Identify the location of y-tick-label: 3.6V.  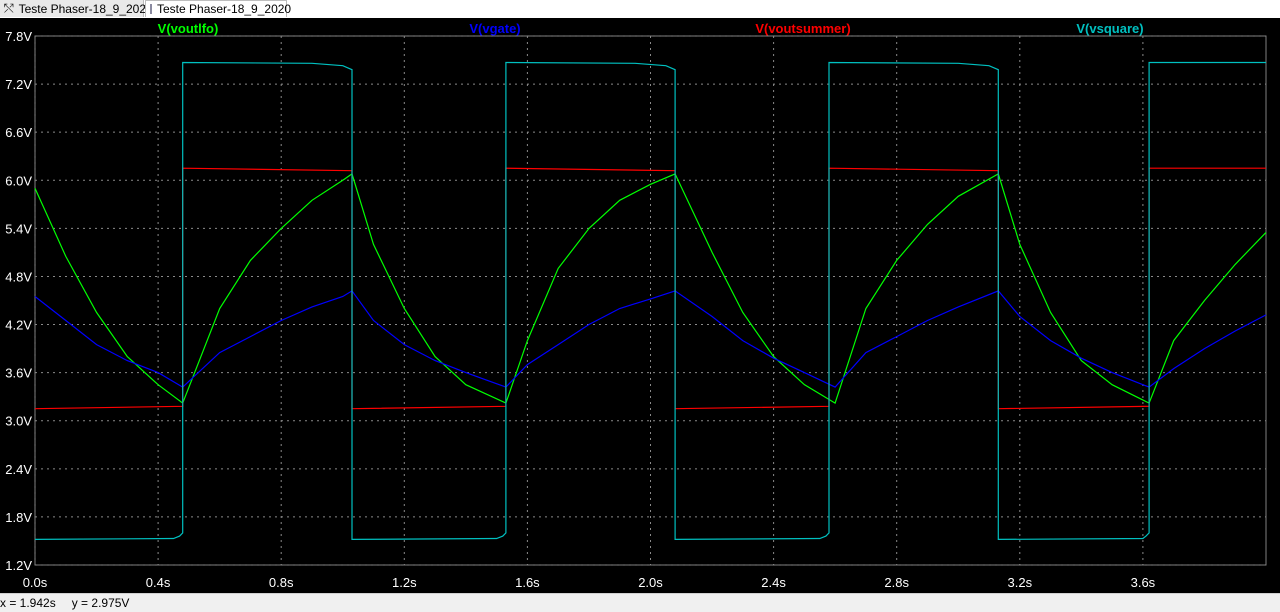
(18, 373).